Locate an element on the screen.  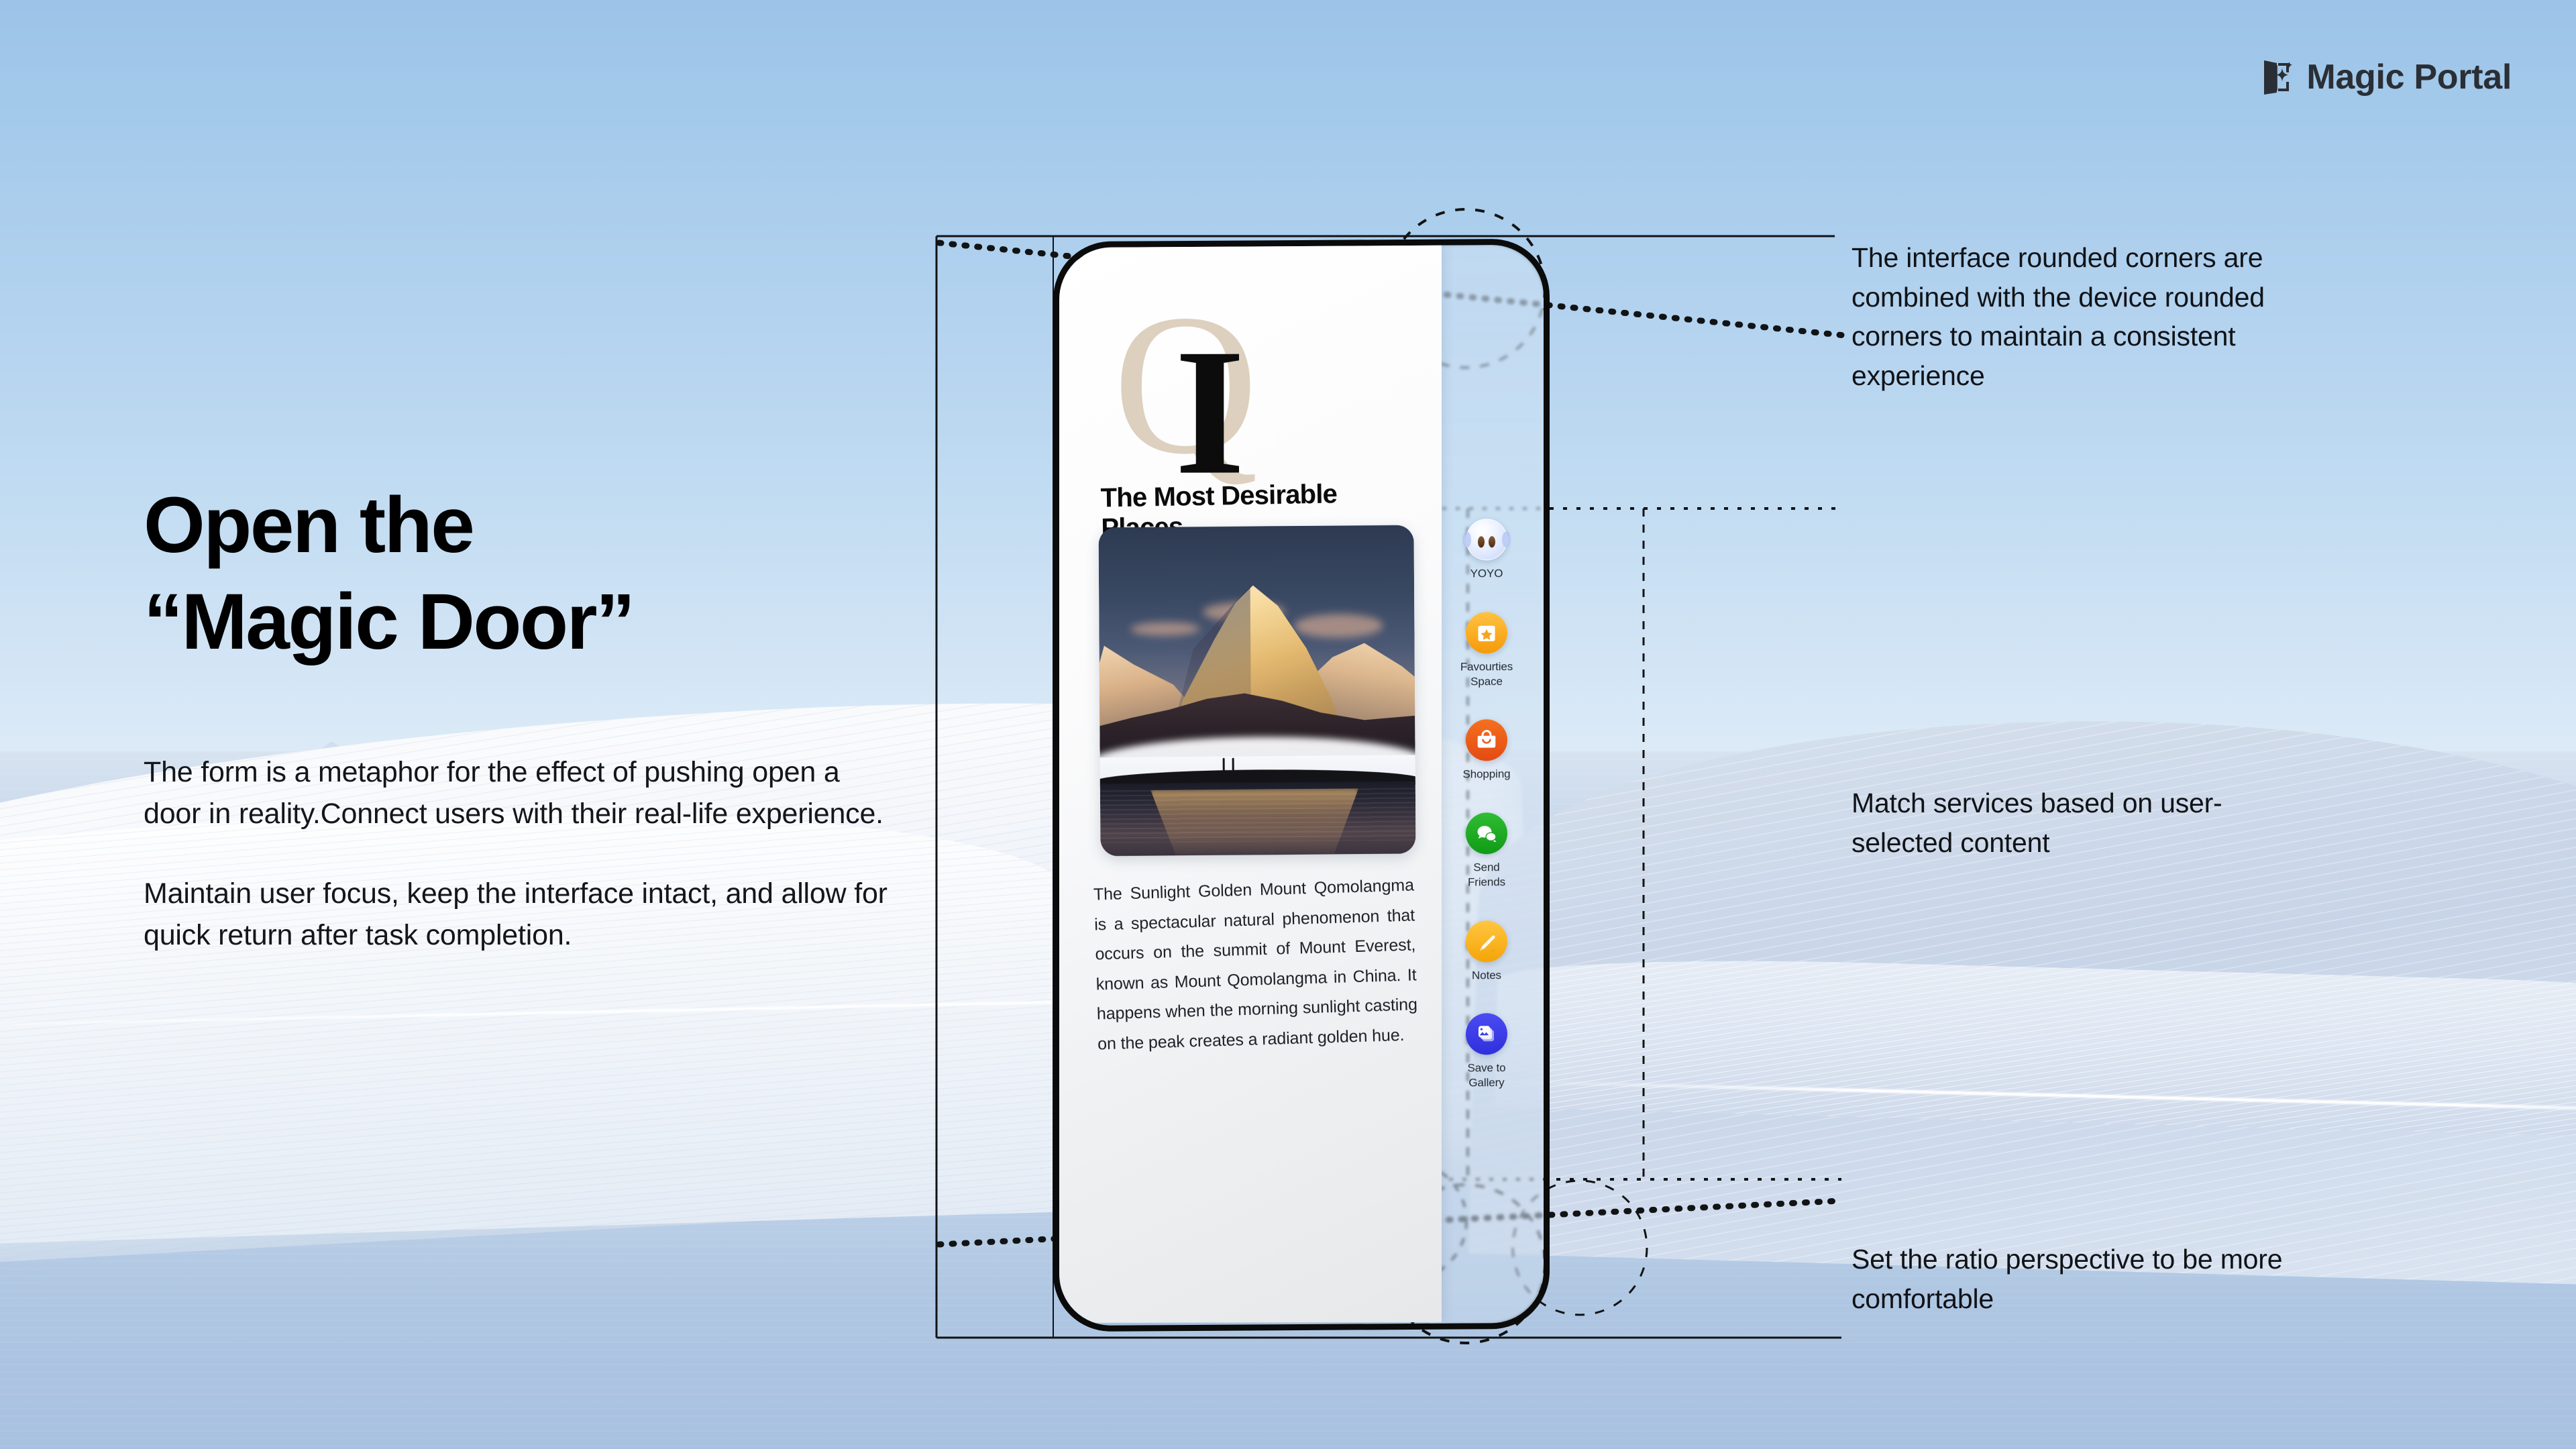
rail-item-yoyo: YOYO is located at coordinates (1486, 550).